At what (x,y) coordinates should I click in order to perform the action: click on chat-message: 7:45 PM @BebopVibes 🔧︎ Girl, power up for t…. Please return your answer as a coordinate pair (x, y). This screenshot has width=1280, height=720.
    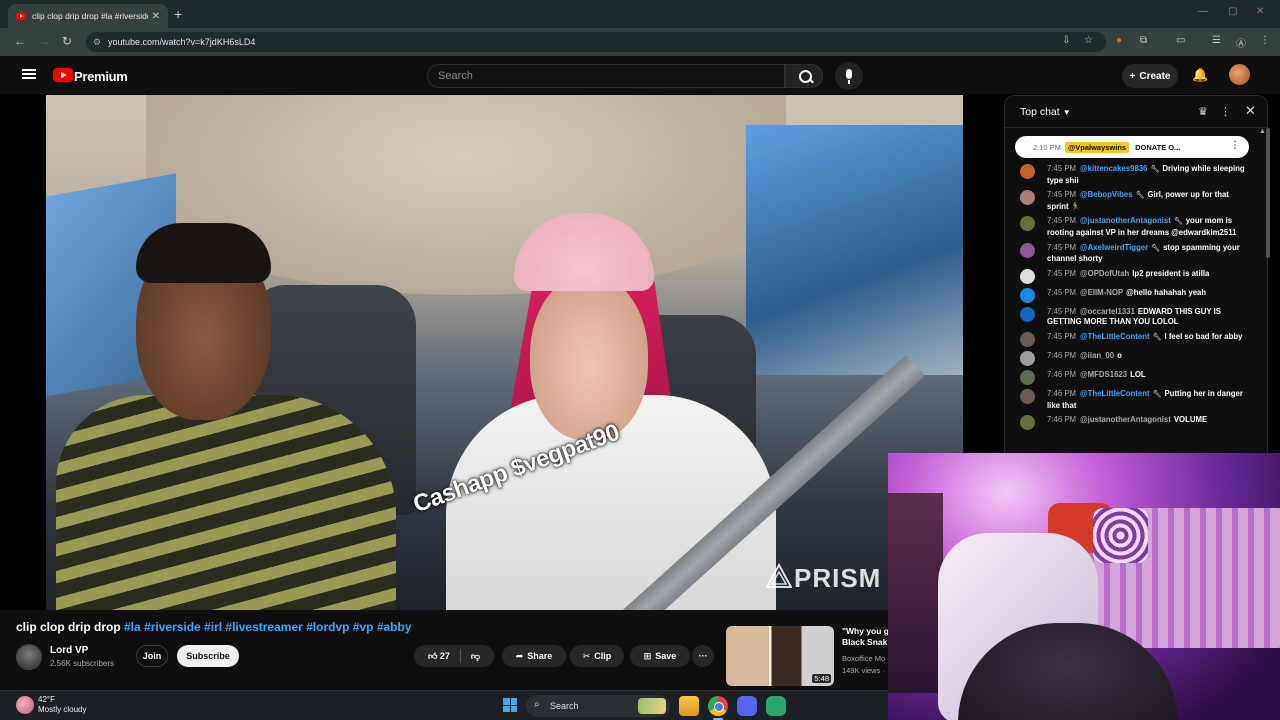
    Looking at the image, I should click on (1131, 201).